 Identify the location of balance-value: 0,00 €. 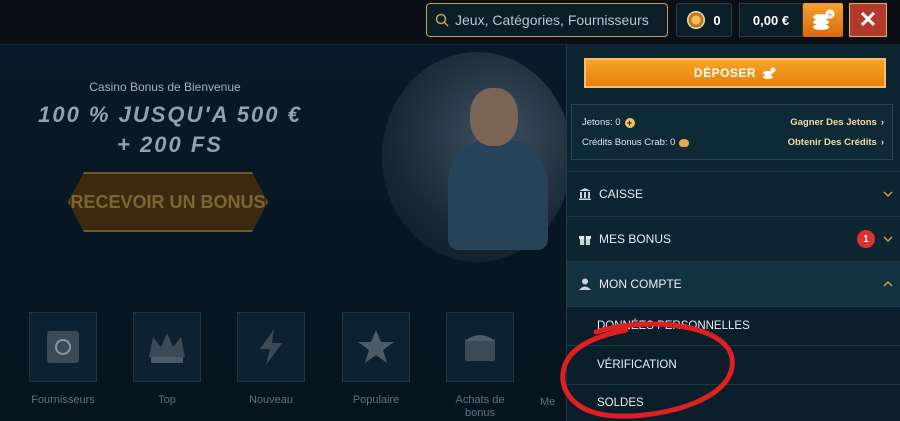
(771, 20).